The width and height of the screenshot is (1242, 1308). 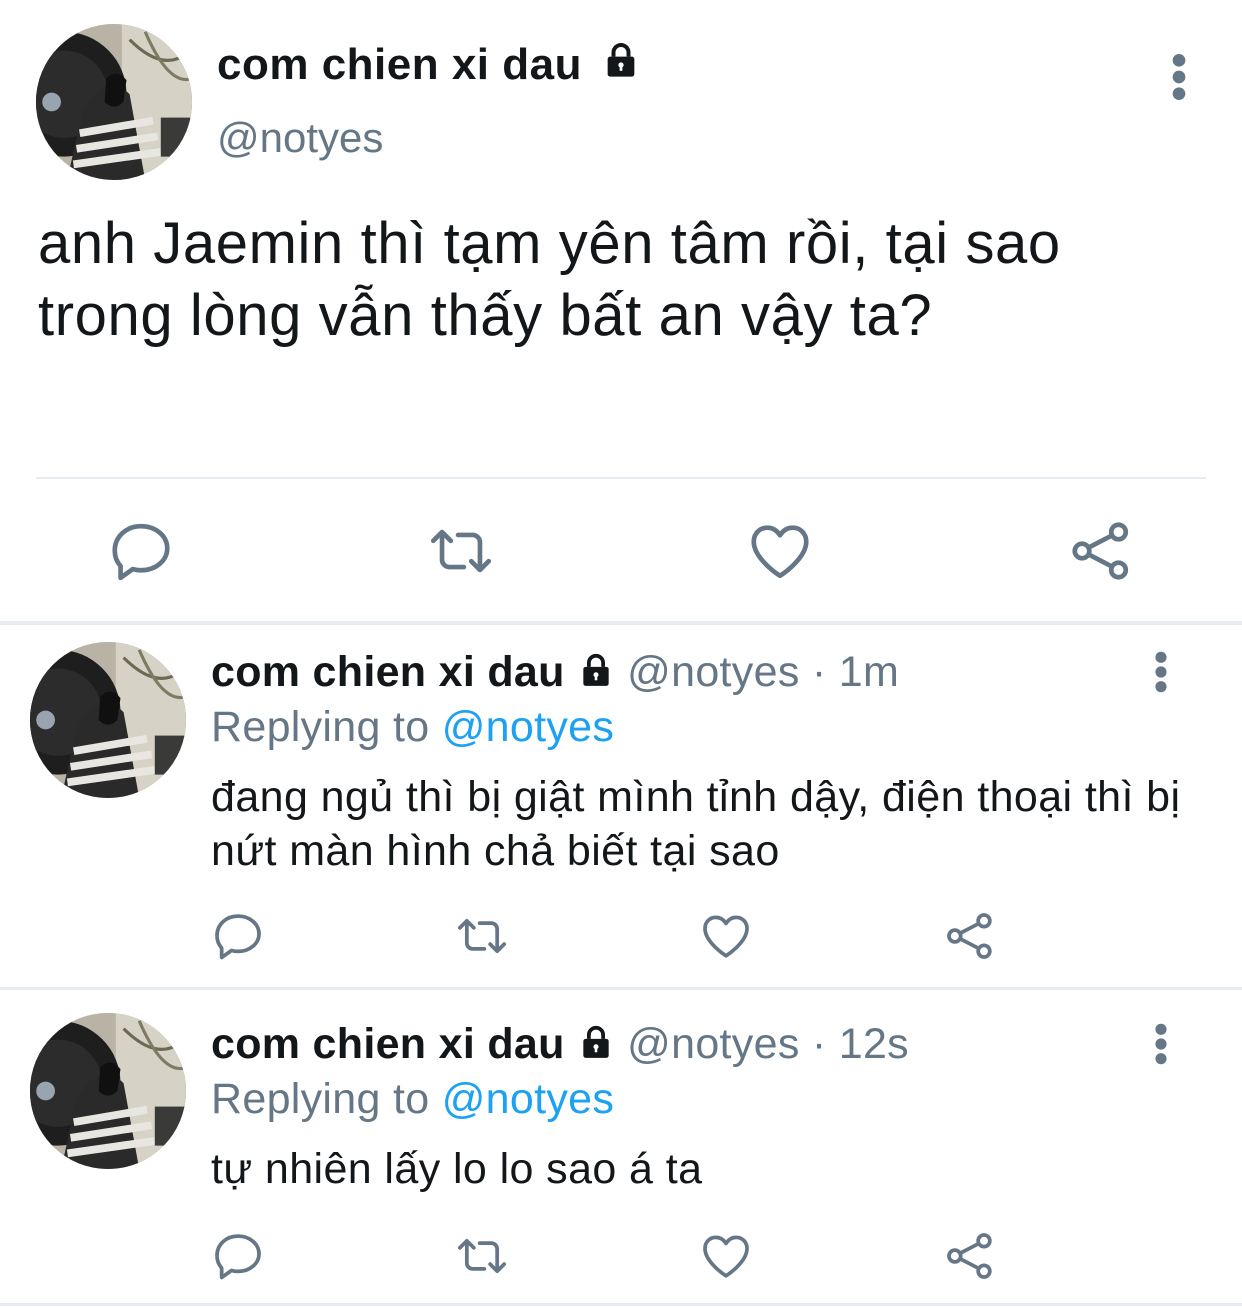 I want to click on timestamp: 1m, so click(x=869, y=672).